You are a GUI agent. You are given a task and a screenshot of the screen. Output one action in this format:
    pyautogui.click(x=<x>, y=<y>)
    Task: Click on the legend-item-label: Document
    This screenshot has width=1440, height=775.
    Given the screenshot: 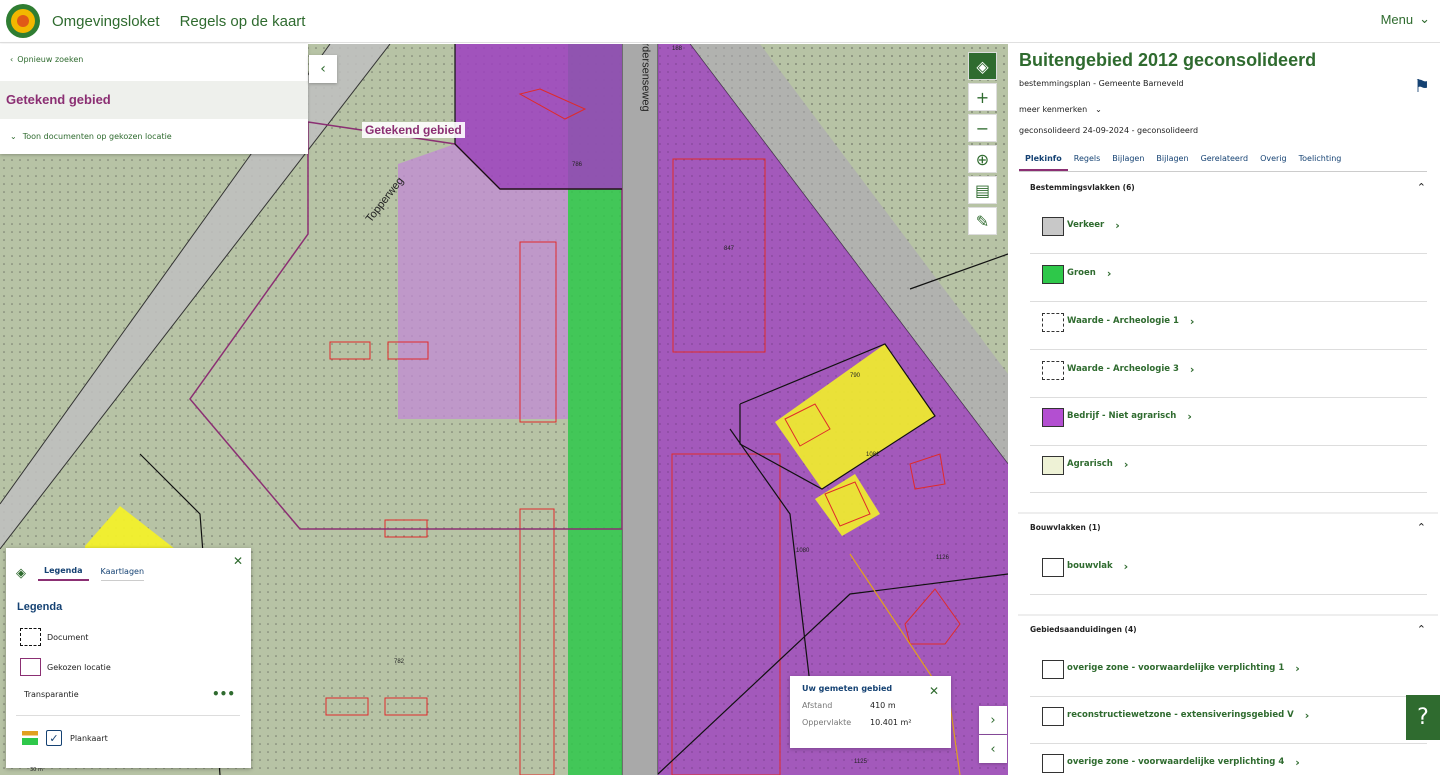 What is the action you would take?
    pyautogui.click(x=68, y=637)
    